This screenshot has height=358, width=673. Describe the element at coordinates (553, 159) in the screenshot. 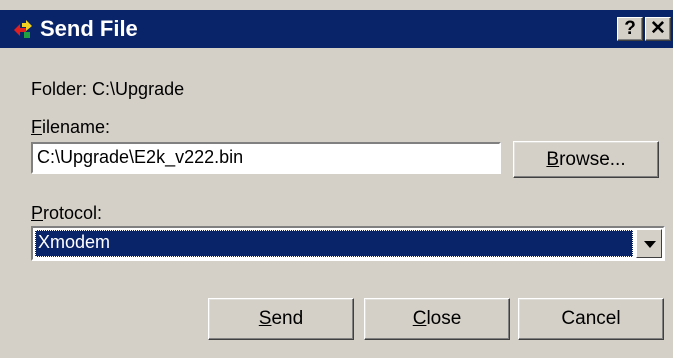

I see `browse-accel: B` at that location.